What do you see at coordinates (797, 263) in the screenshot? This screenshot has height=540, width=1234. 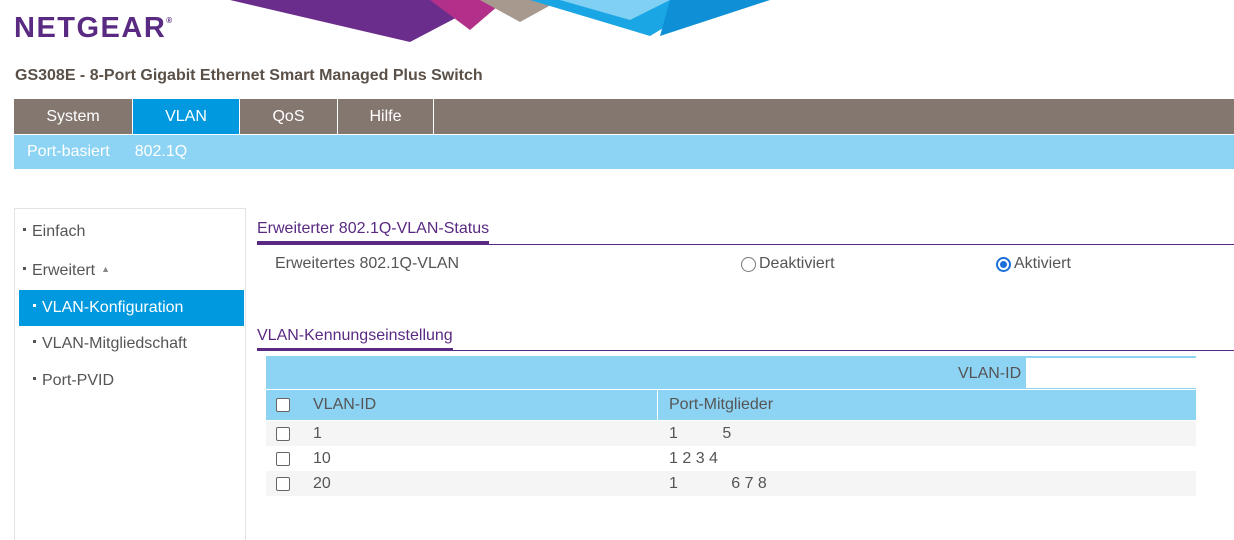 I see `radio-label: Deaktiviert` at bounding box center [797, 263].